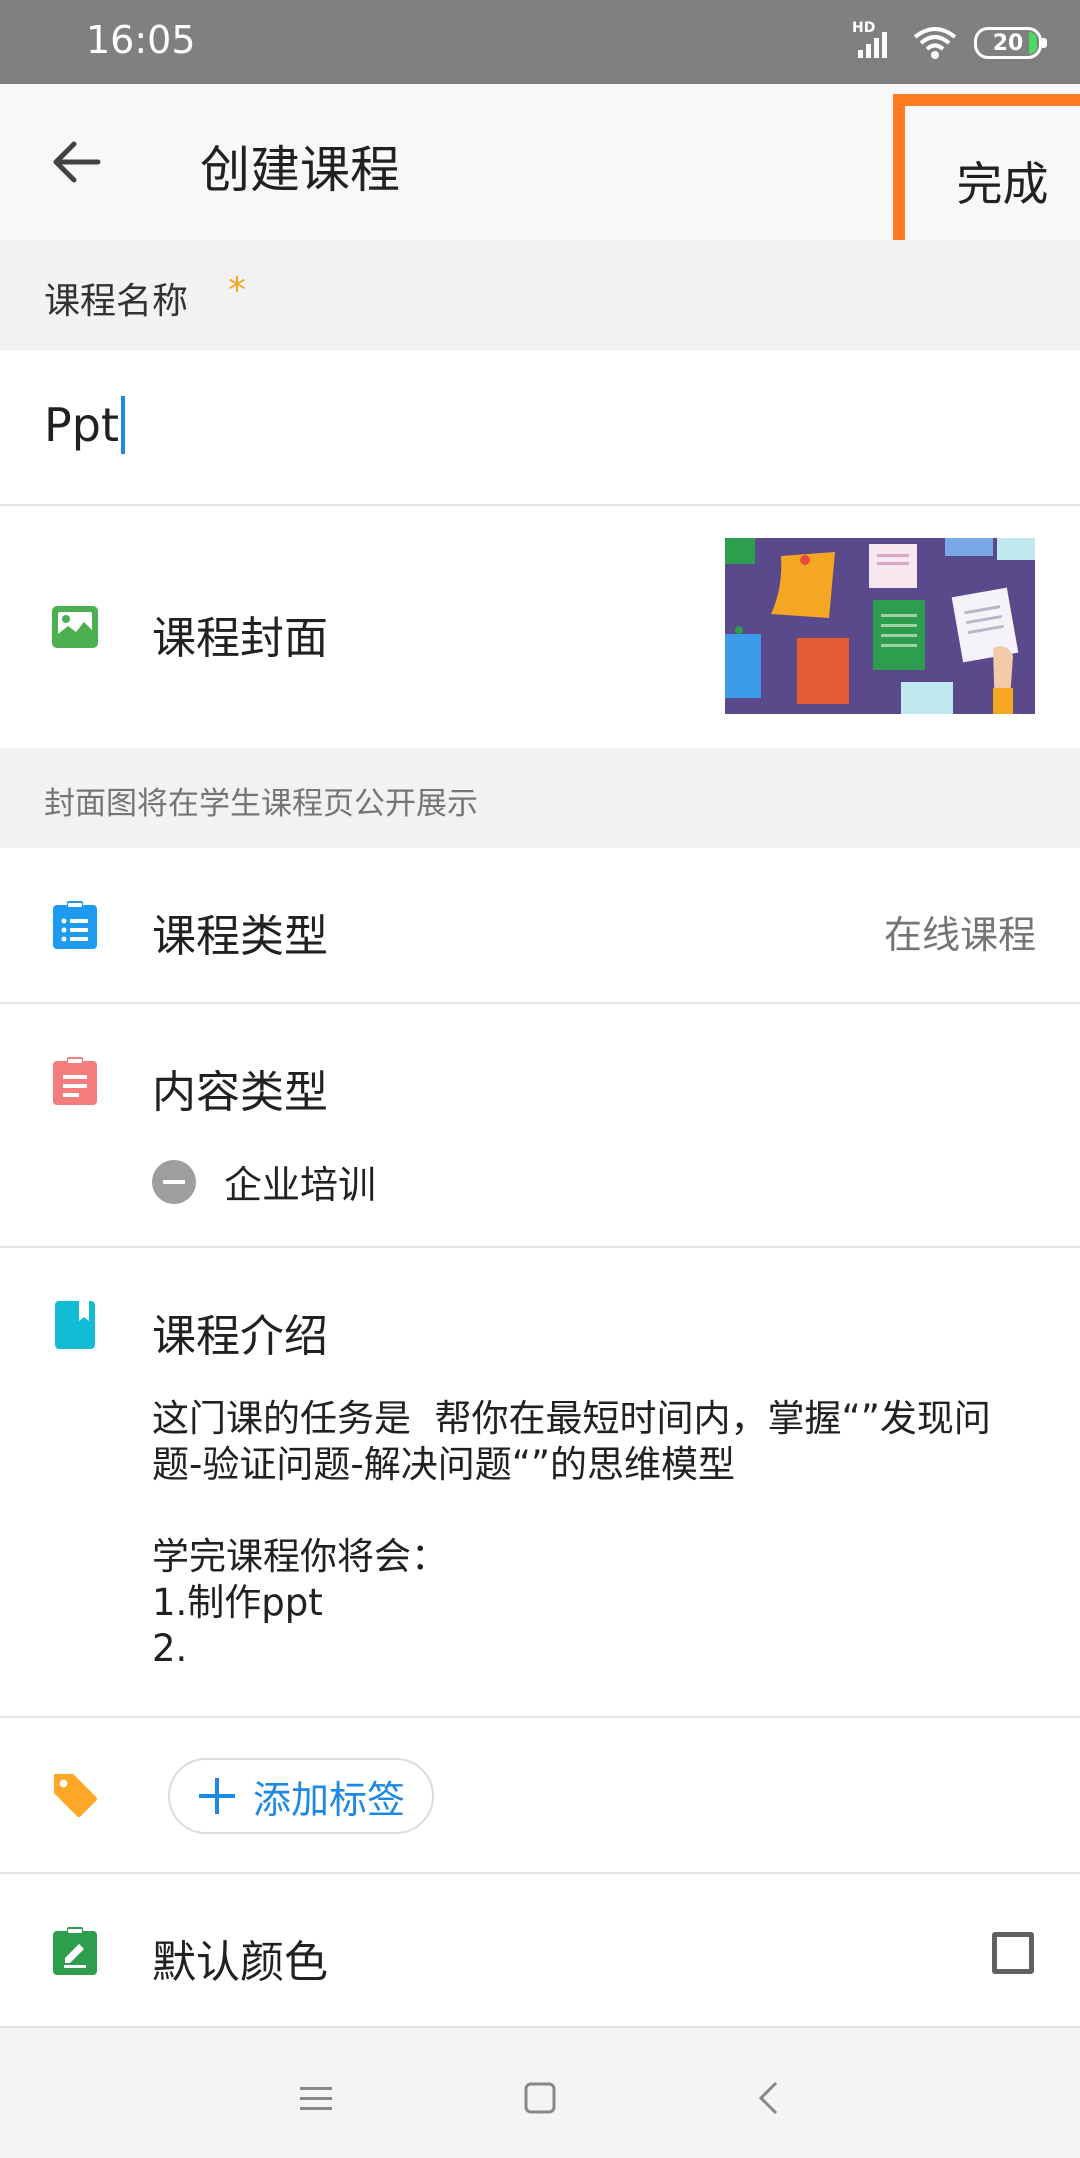 This screenshot has width=1080, height=2158. Describe the element at coordinates (328, 1799) in the screenshot. I see `add-tag-label: 添加标签` at that location.